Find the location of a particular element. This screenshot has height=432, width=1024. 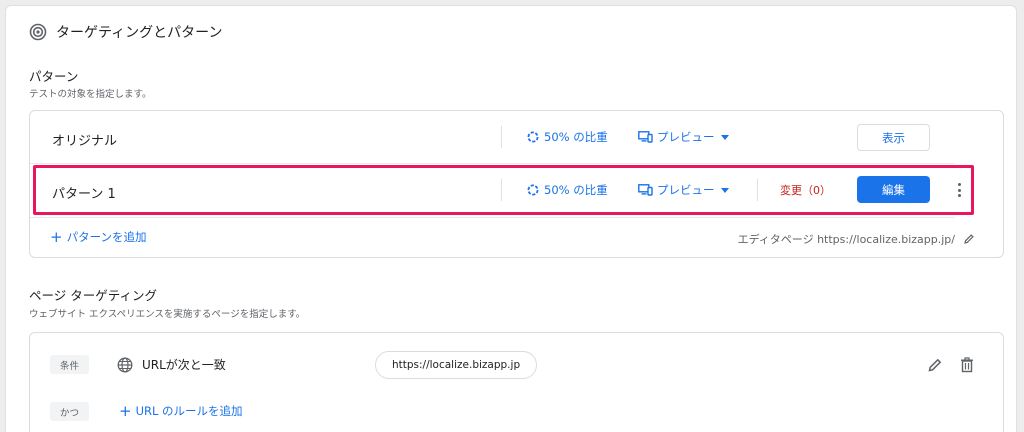

page-targeting-title: ページ ターゲティング is located at coordinates (93, 295).